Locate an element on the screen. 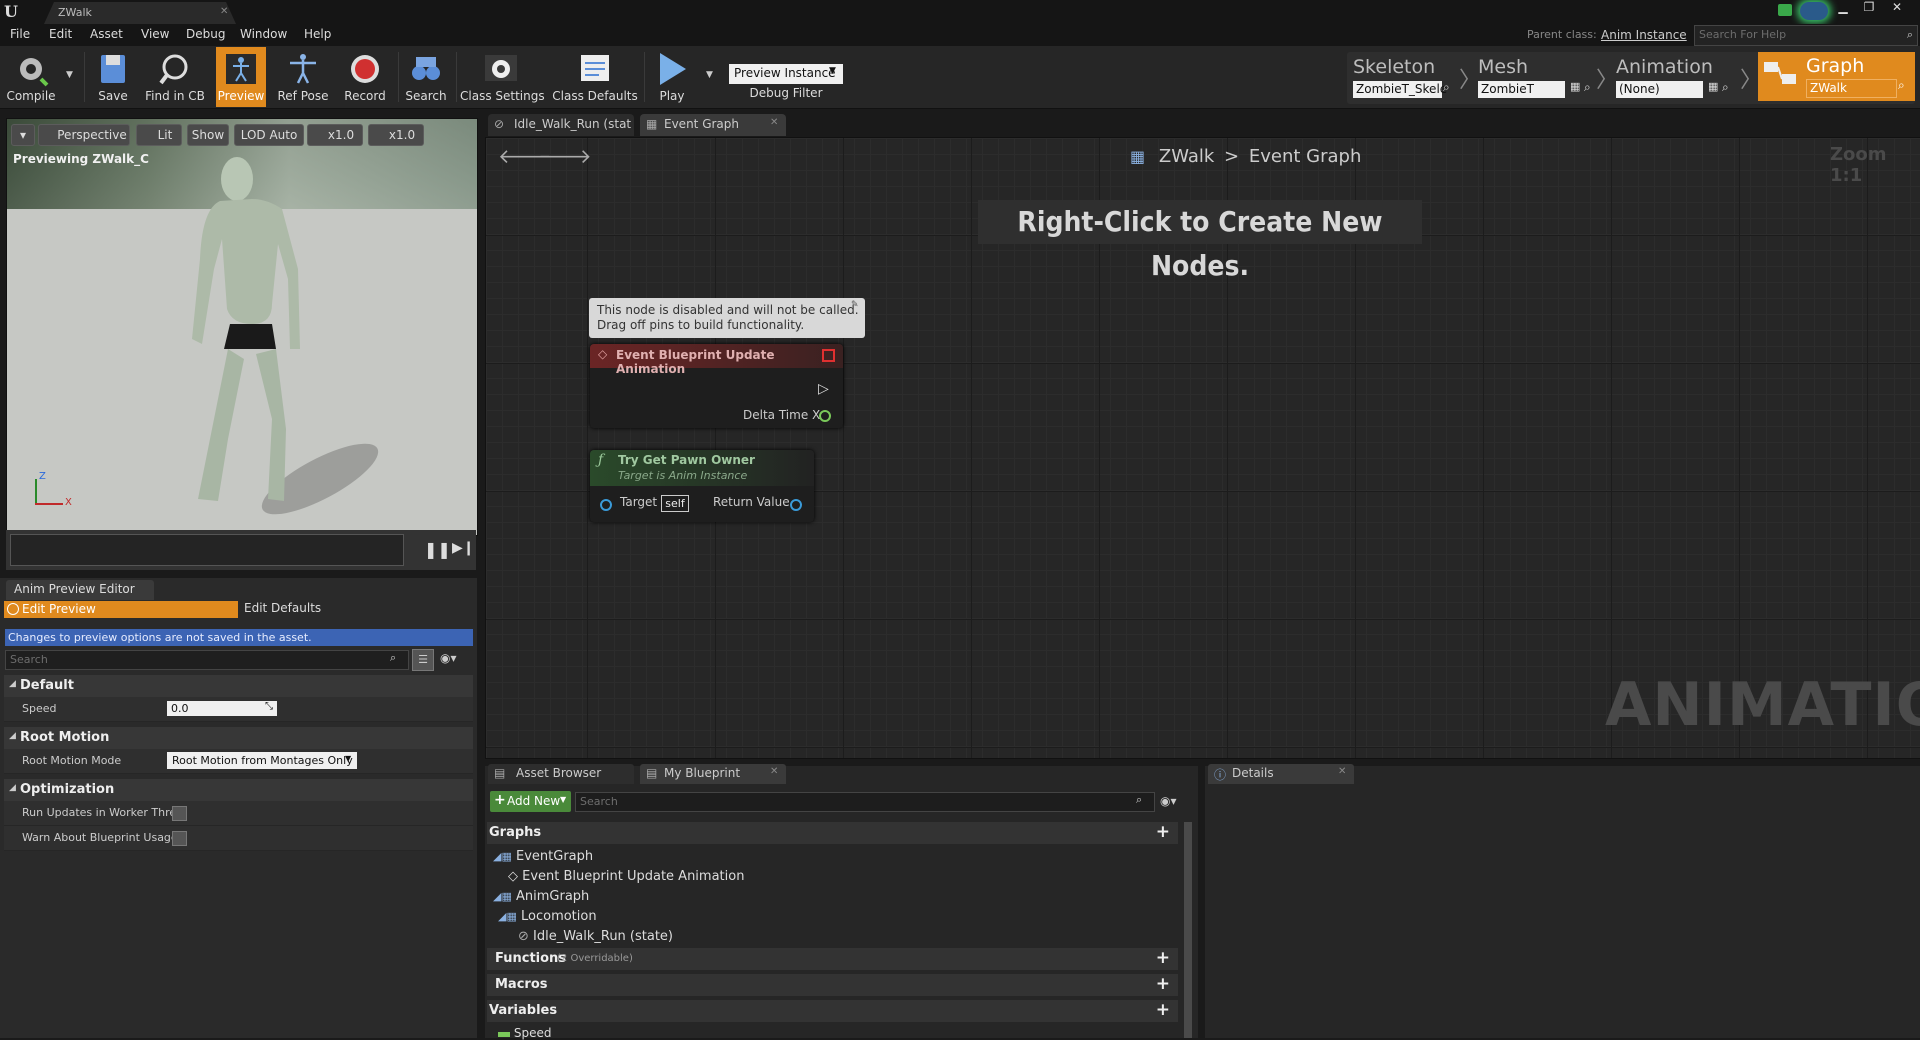  details-search-input: Search ⌕ is located at coordinates (207, 660).